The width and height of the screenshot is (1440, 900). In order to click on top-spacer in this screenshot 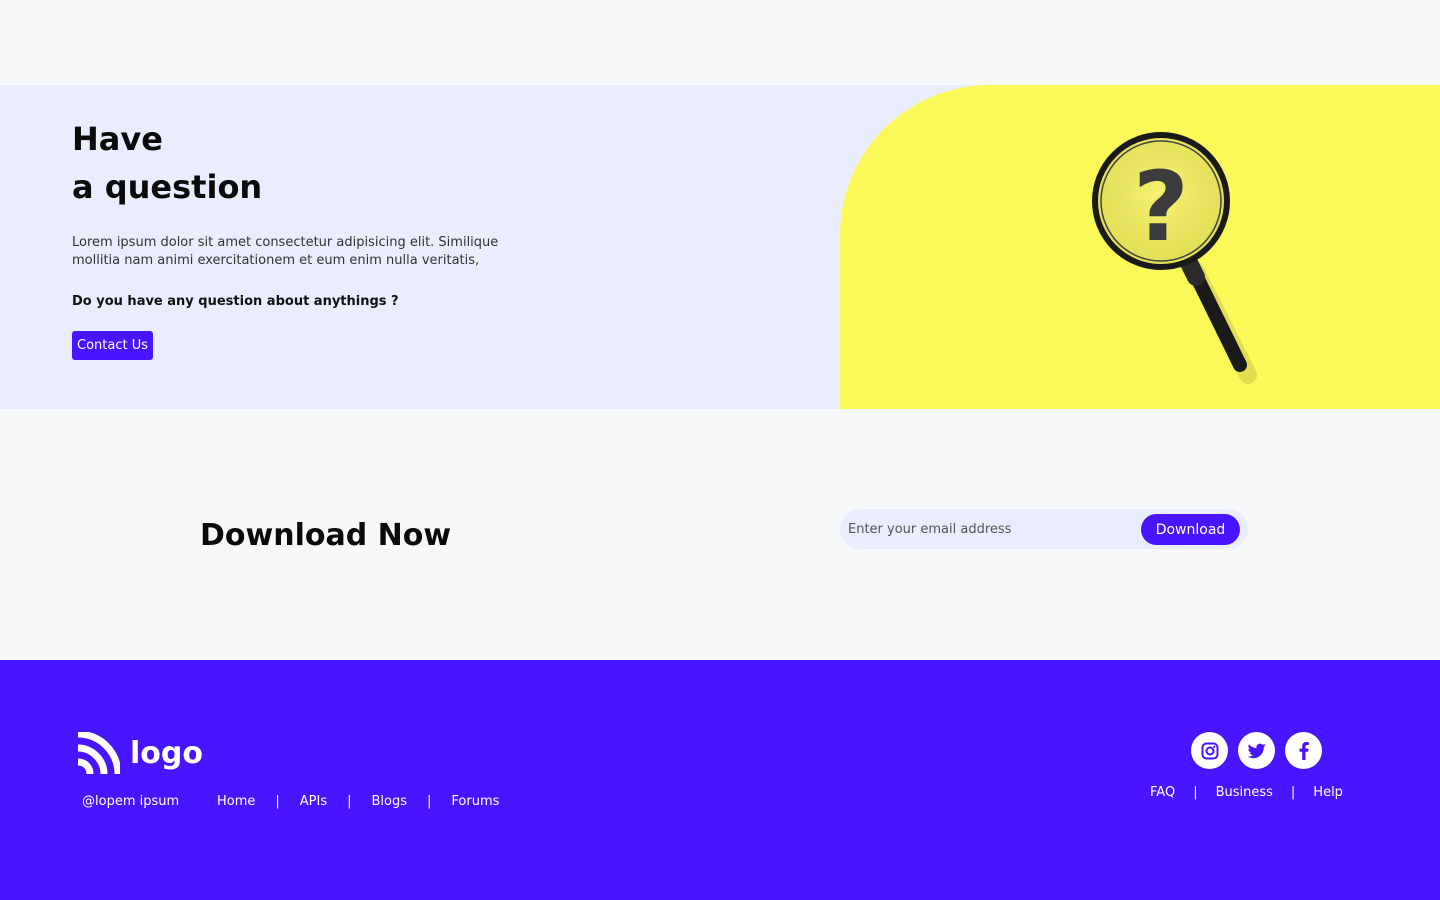, I will do `click(720, 42)`.